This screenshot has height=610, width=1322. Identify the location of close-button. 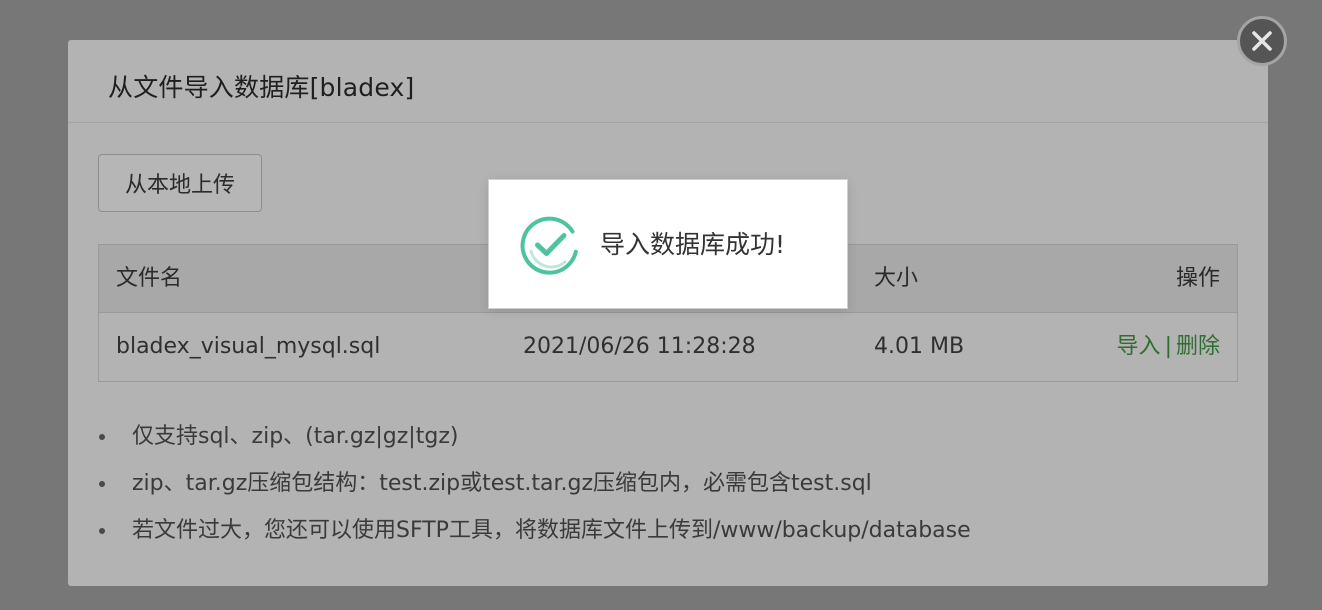
(1262, 41).